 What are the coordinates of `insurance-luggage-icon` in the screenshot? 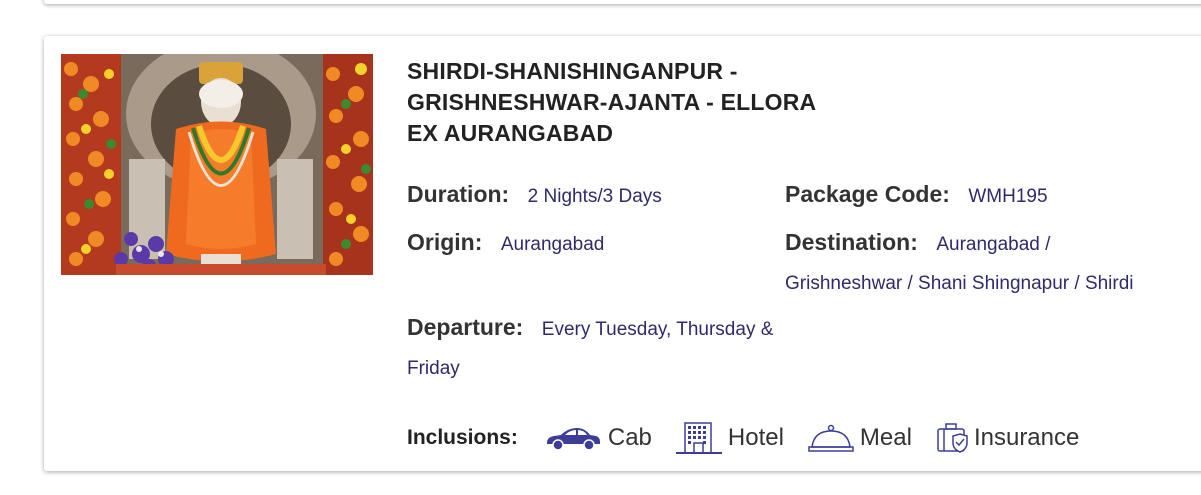 It's located at (952, 438).